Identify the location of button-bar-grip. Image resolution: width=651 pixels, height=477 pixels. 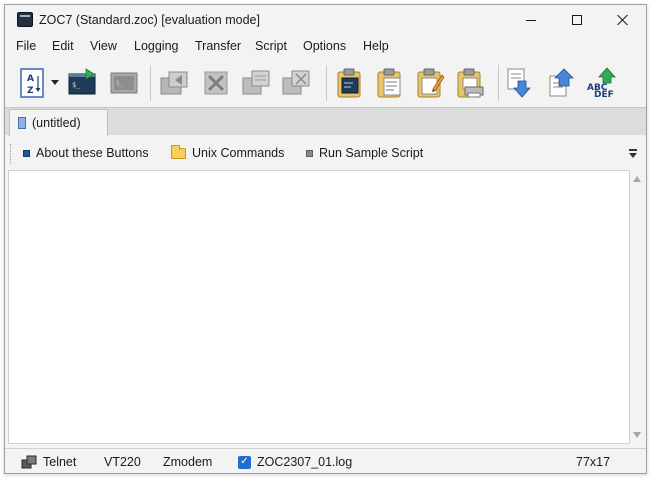
(11, 154).